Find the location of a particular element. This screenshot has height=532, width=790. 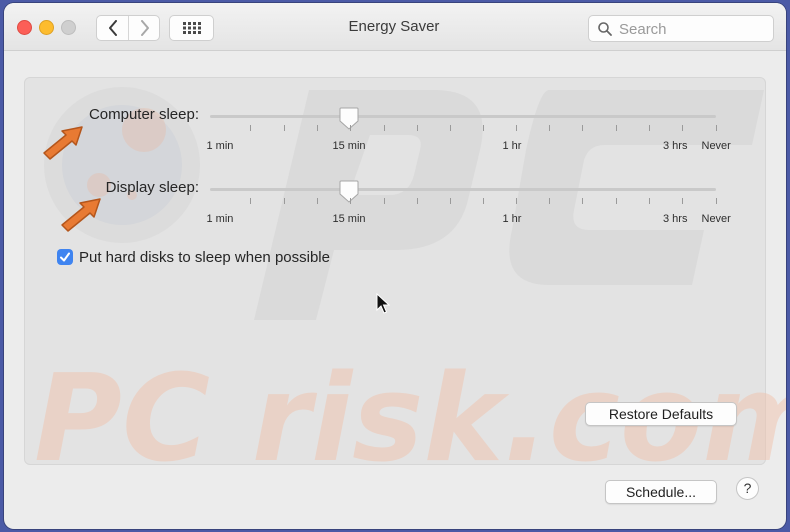

close-button is located at coordinates (24, 27).